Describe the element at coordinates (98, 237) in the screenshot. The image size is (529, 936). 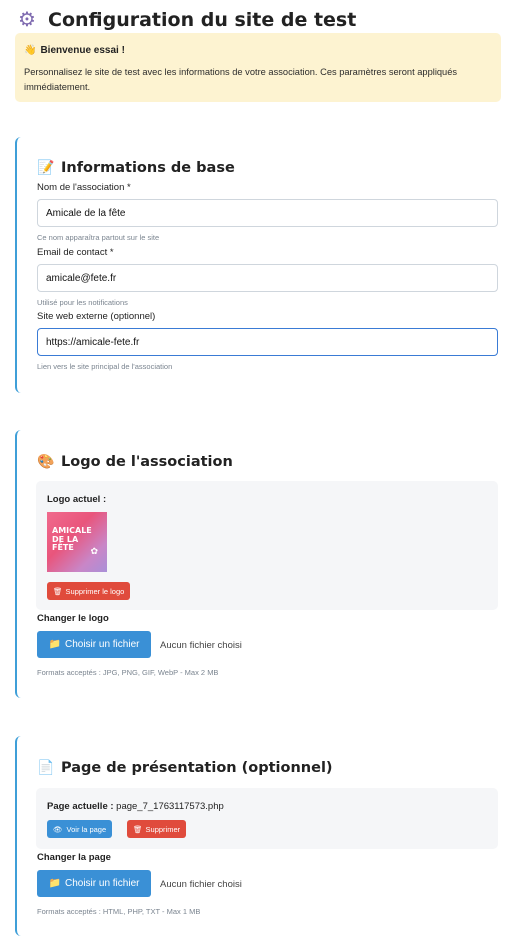
I see `association-name-hint: Ce nom apparaîtra partout sur le site` at that location.